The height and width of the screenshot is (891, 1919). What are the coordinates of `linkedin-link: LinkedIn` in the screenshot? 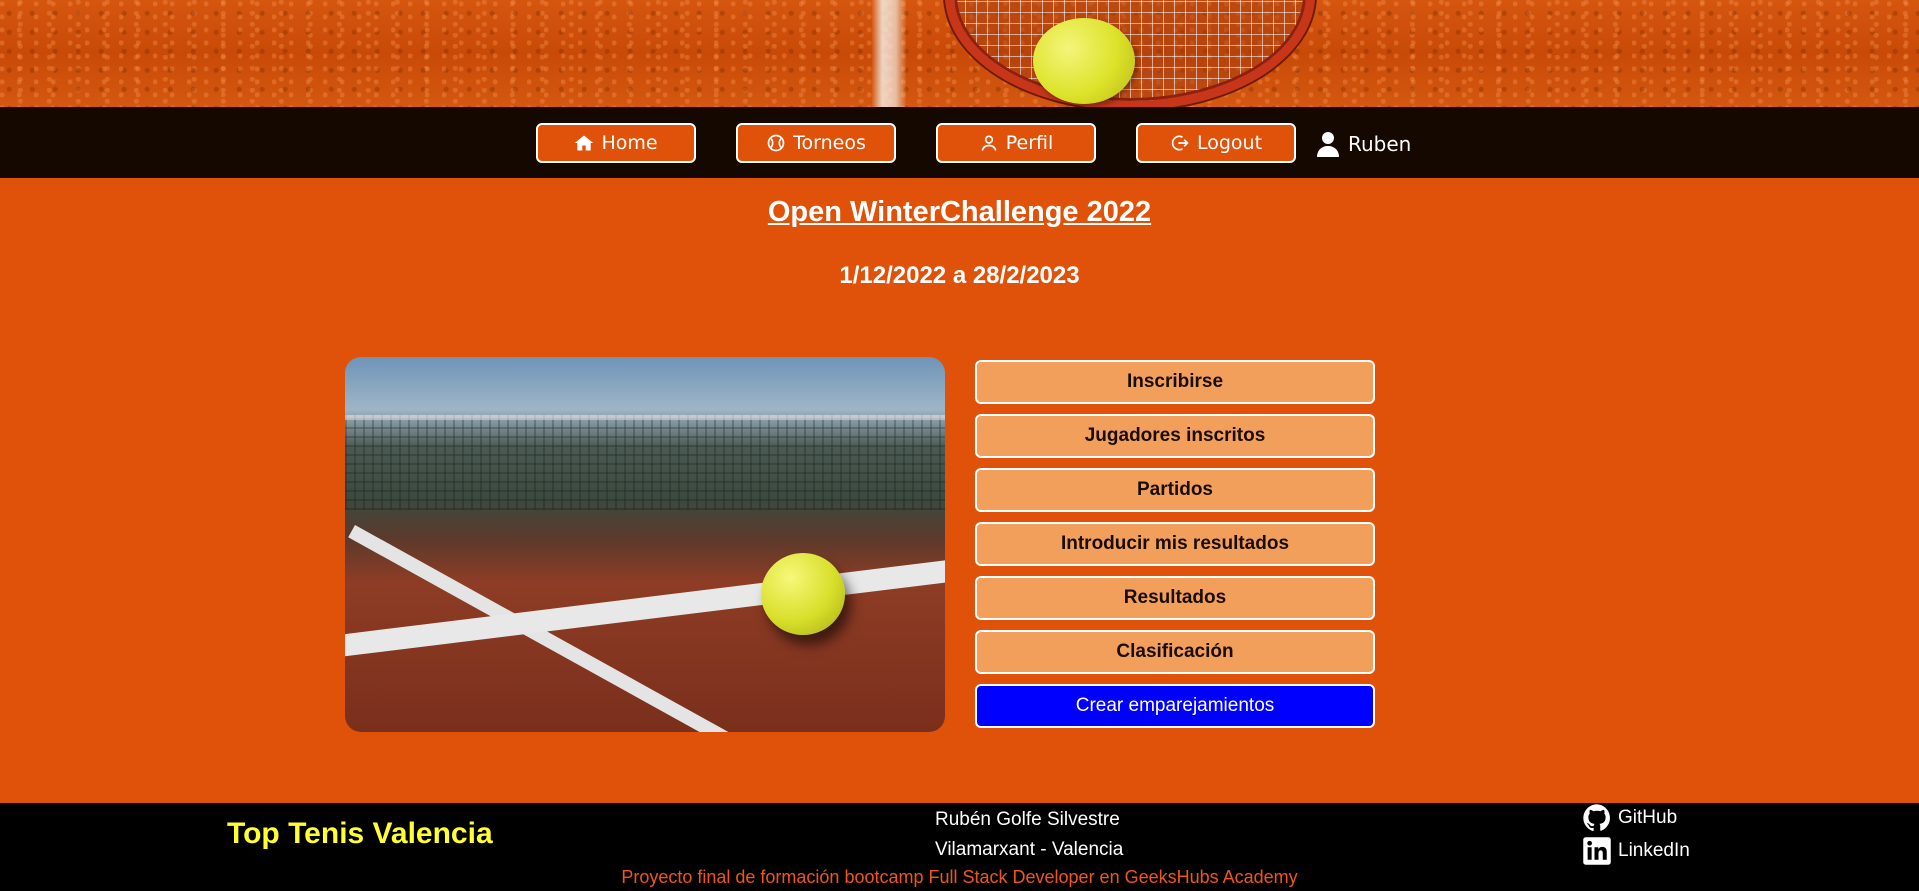 It's located at (1636, 851).